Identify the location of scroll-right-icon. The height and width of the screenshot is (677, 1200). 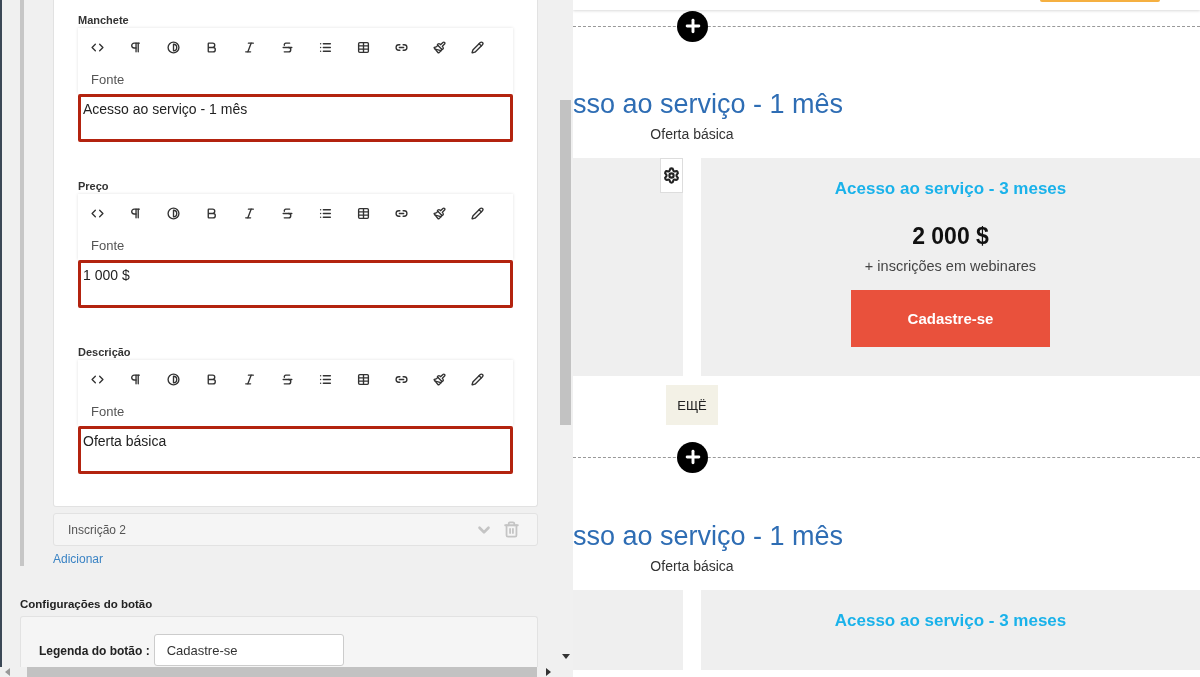
(548, 672).